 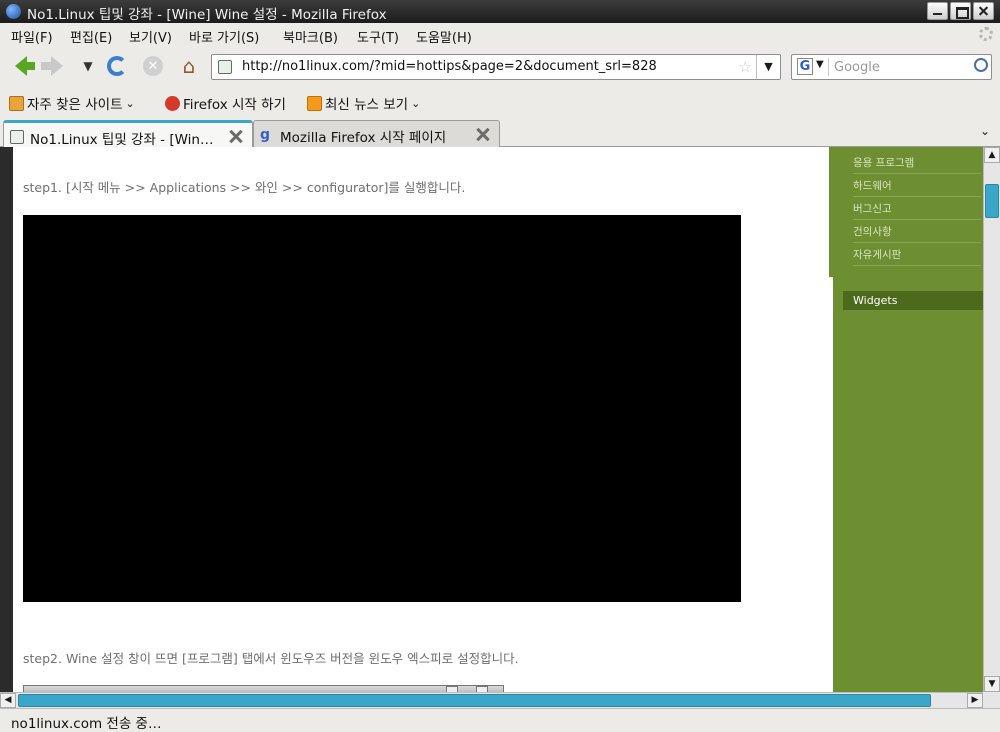 I want to click on google-engine-icon: G, so click(x=805, y=66).